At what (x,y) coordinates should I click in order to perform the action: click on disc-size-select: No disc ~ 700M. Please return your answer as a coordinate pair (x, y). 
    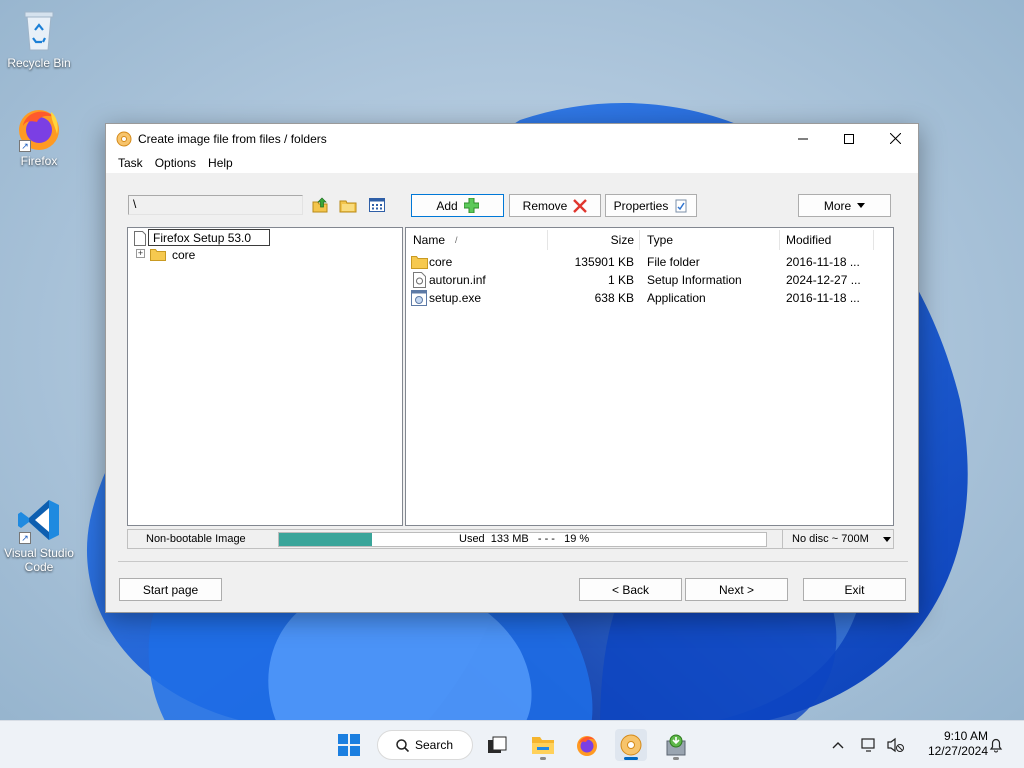
    Looking at the image, I should click on (838, 539).